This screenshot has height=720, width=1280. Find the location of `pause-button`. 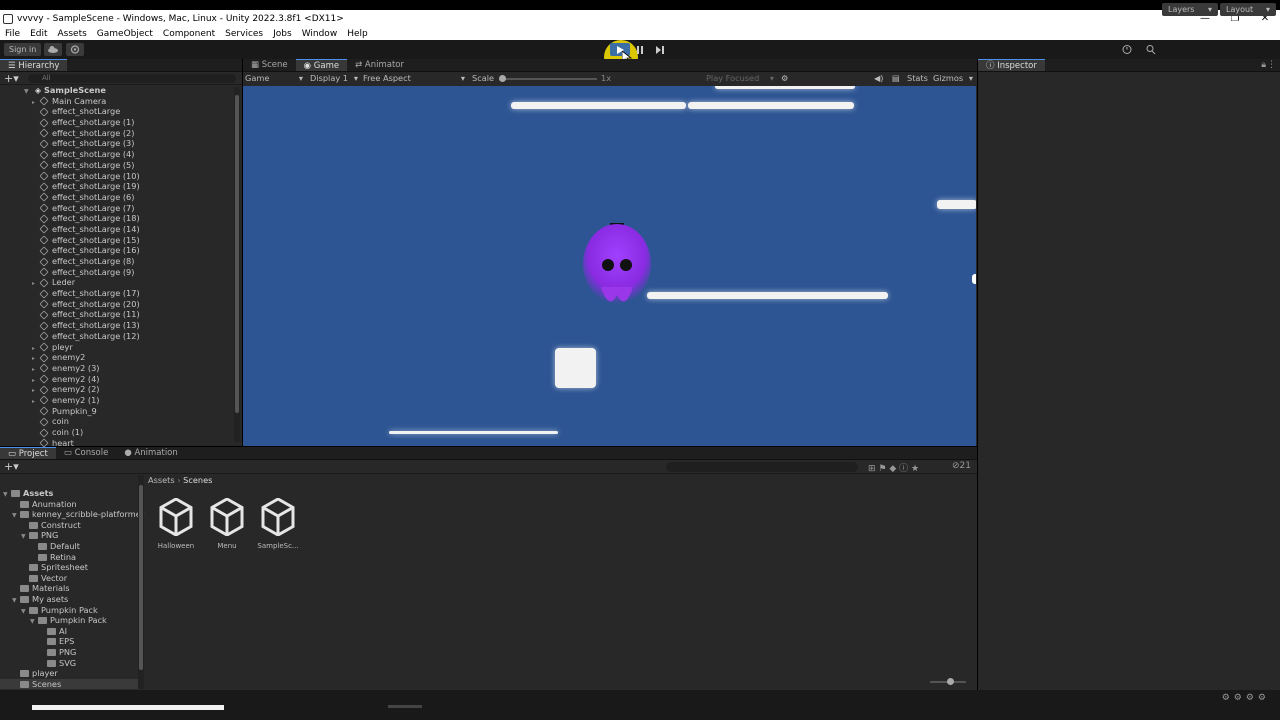

pause-button is located at coordinates (640, 49).